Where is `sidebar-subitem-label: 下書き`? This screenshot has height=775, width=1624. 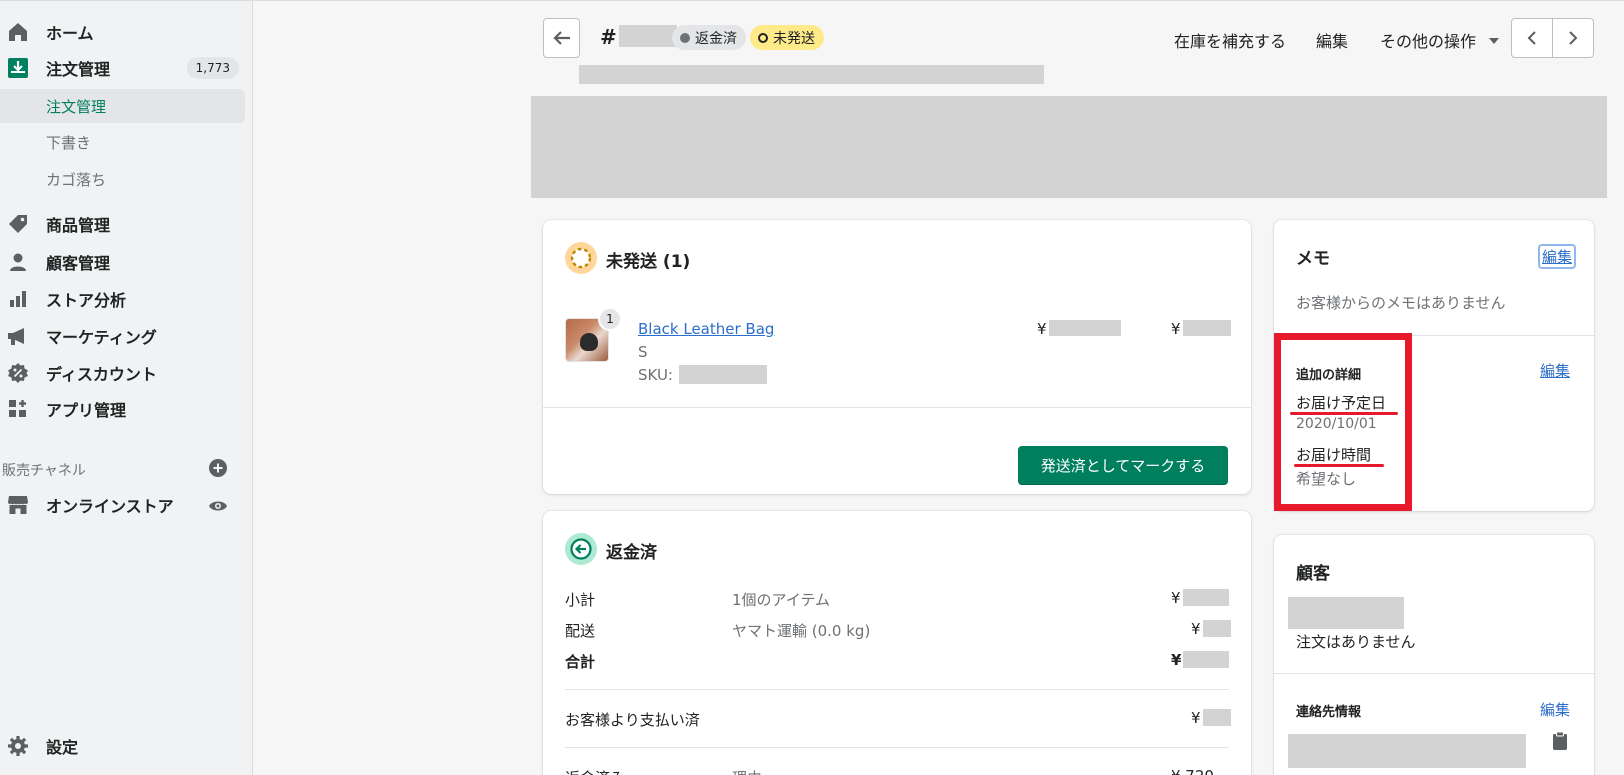
sidebar-subitem-label: 下書き is located at coordinates (69, 142).